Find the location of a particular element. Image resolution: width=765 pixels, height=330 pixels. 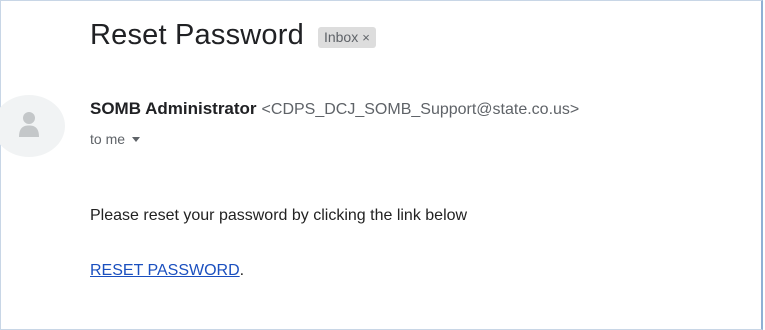

link-period: . is located at coordinates (242, 270).